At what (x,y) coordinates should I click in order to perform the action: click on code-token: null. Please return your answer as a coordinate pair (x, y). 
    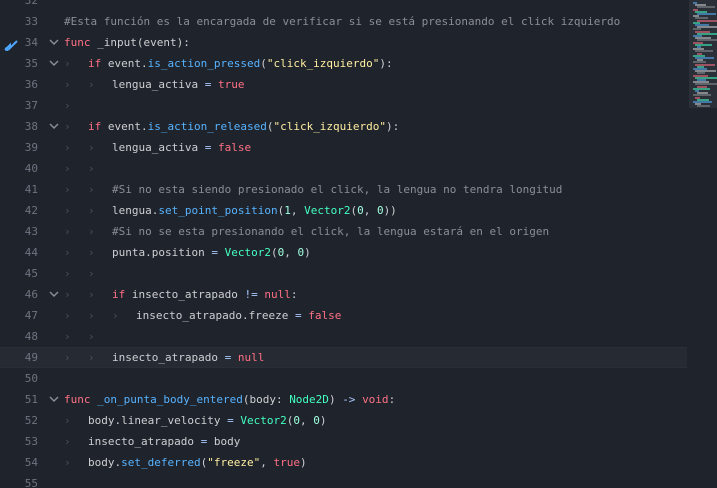
    Looking at the image, I should click on (277, 294).